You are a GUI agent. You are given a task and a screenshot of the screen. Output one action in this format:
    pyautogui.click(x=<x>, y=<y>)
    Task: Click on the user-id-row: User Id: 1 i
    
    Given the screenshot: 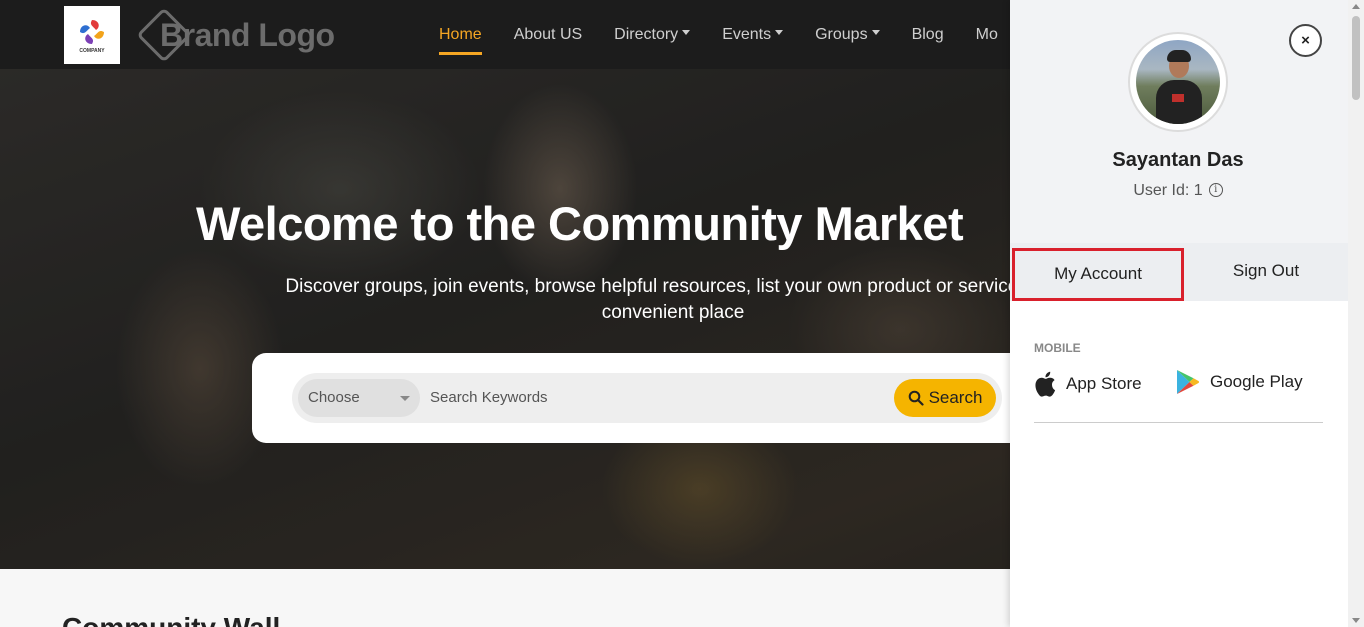 What is the action you would take?
    pyautogui.click(x=1178, y=191)
    